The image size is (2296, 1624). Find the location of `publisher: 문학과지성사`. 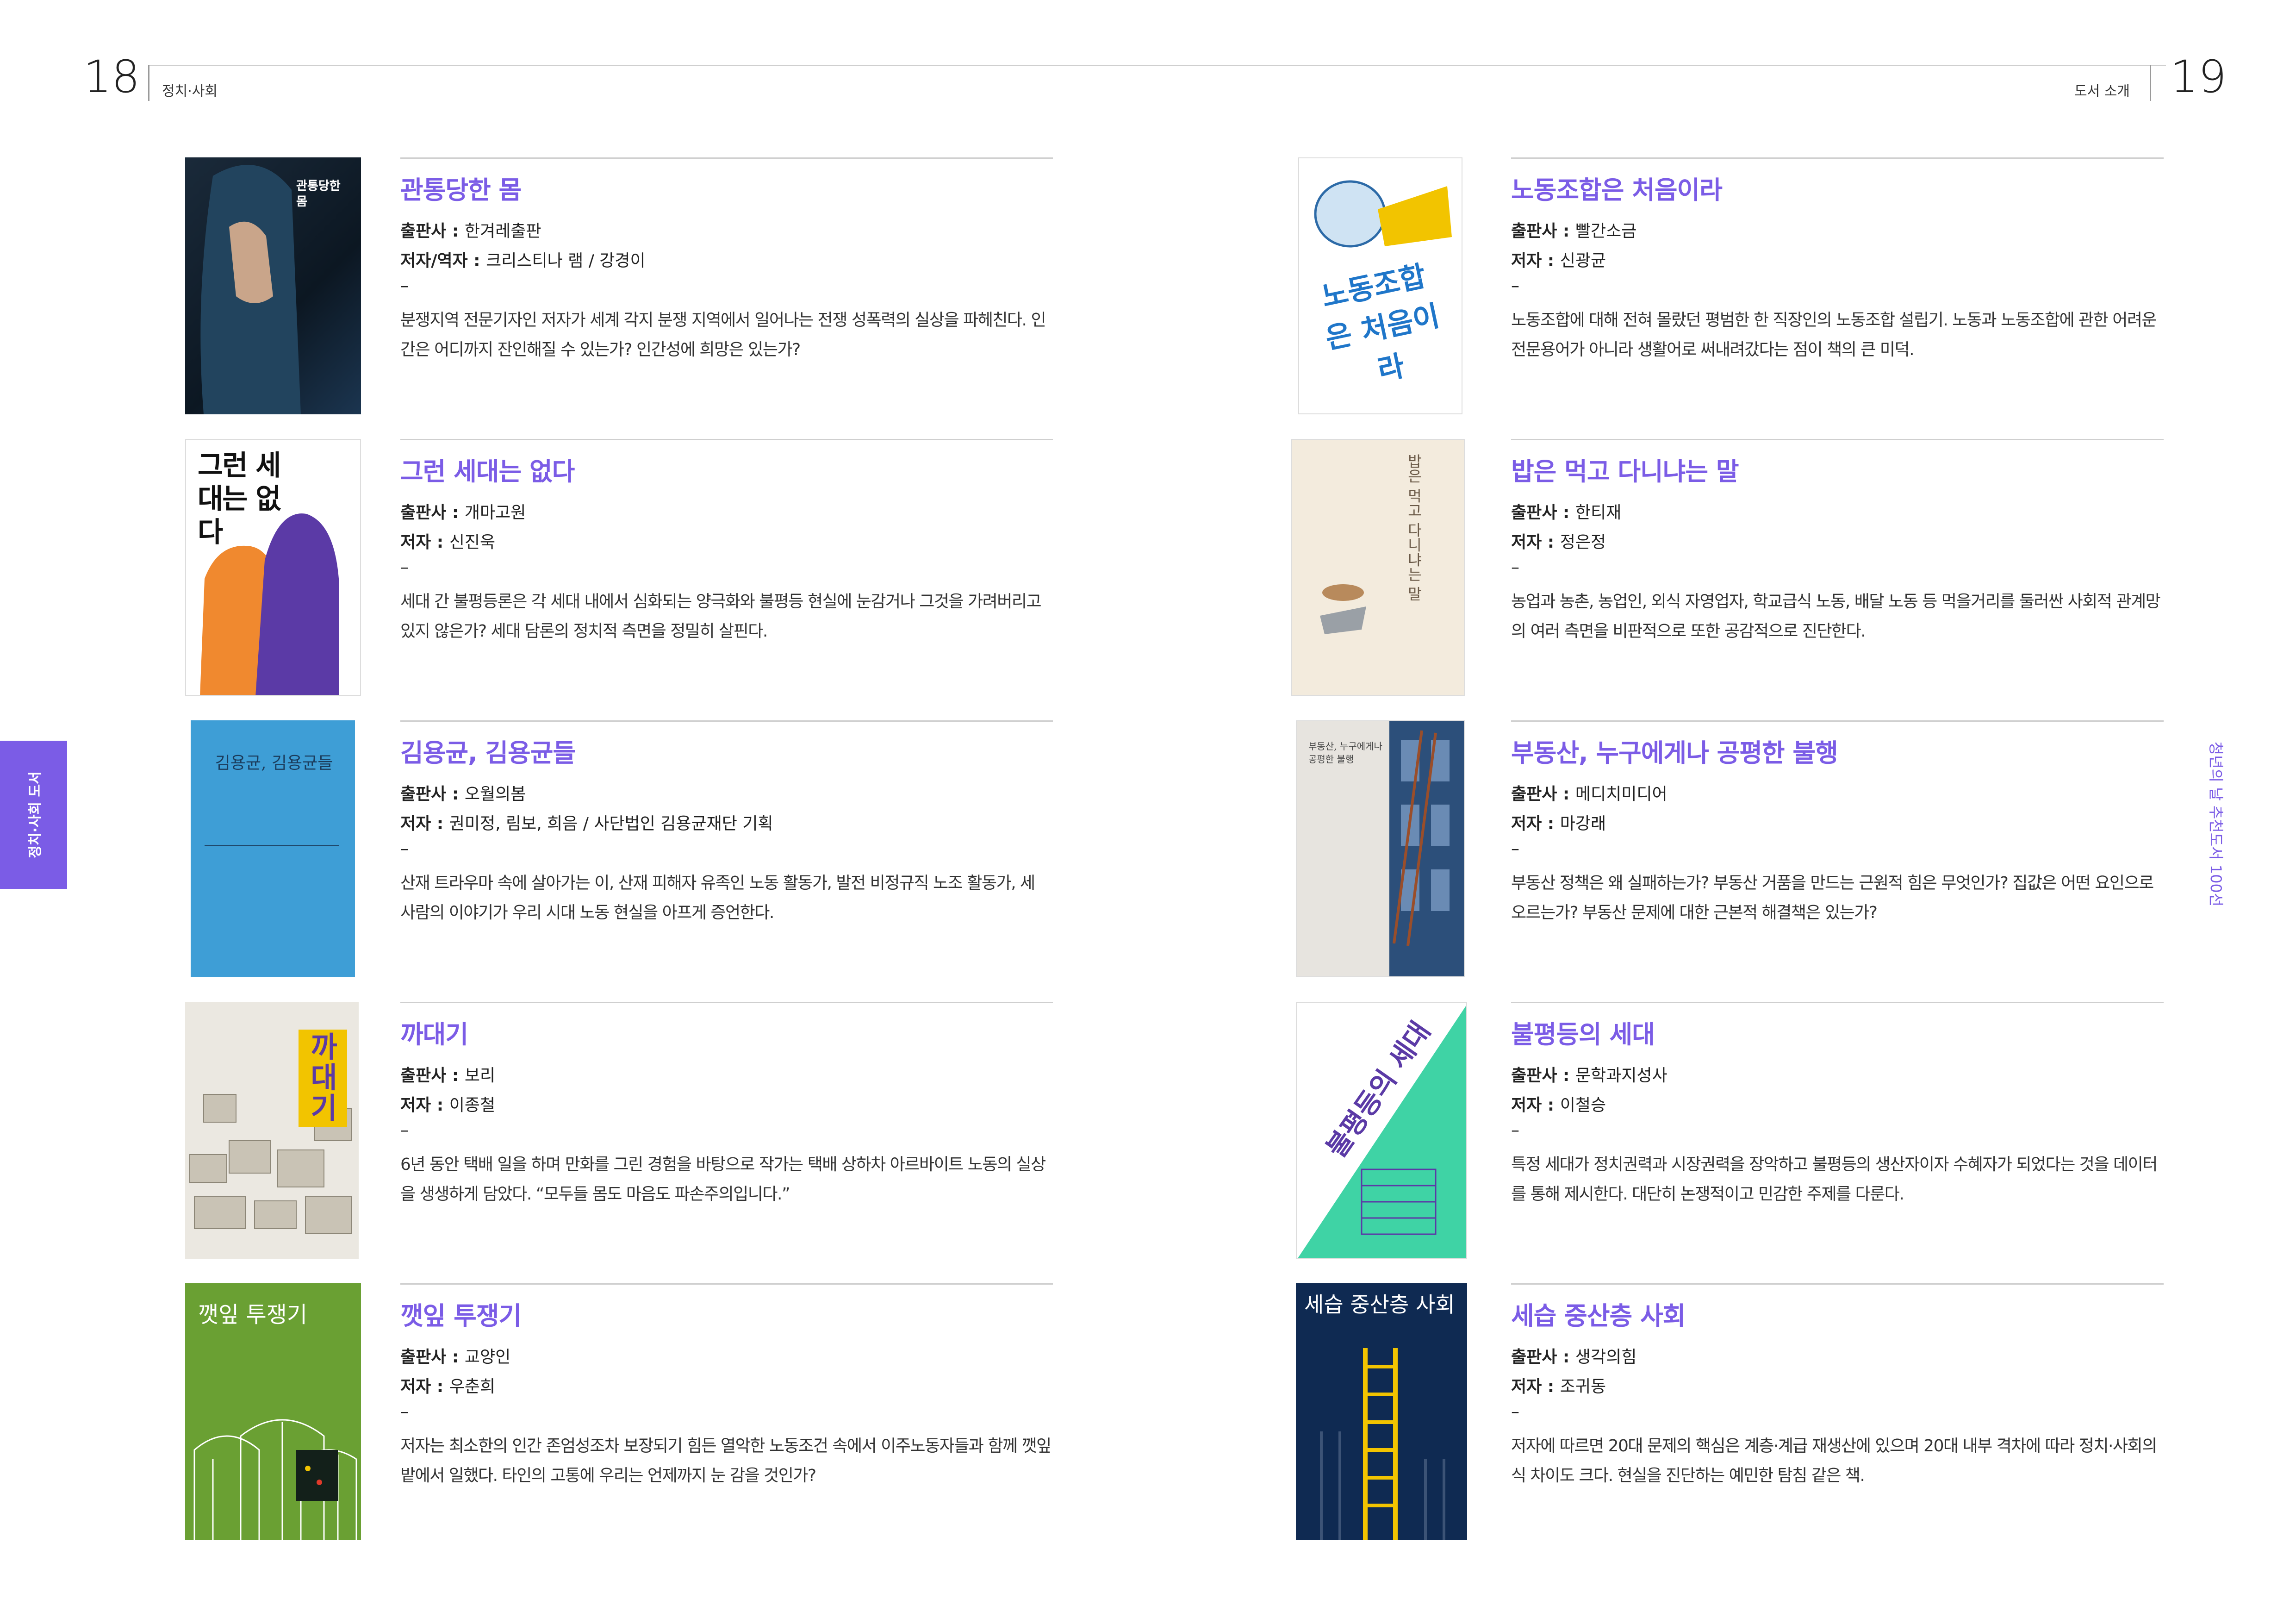

publisher: 문학과지성사 is located at coordinates (1621, 1076).